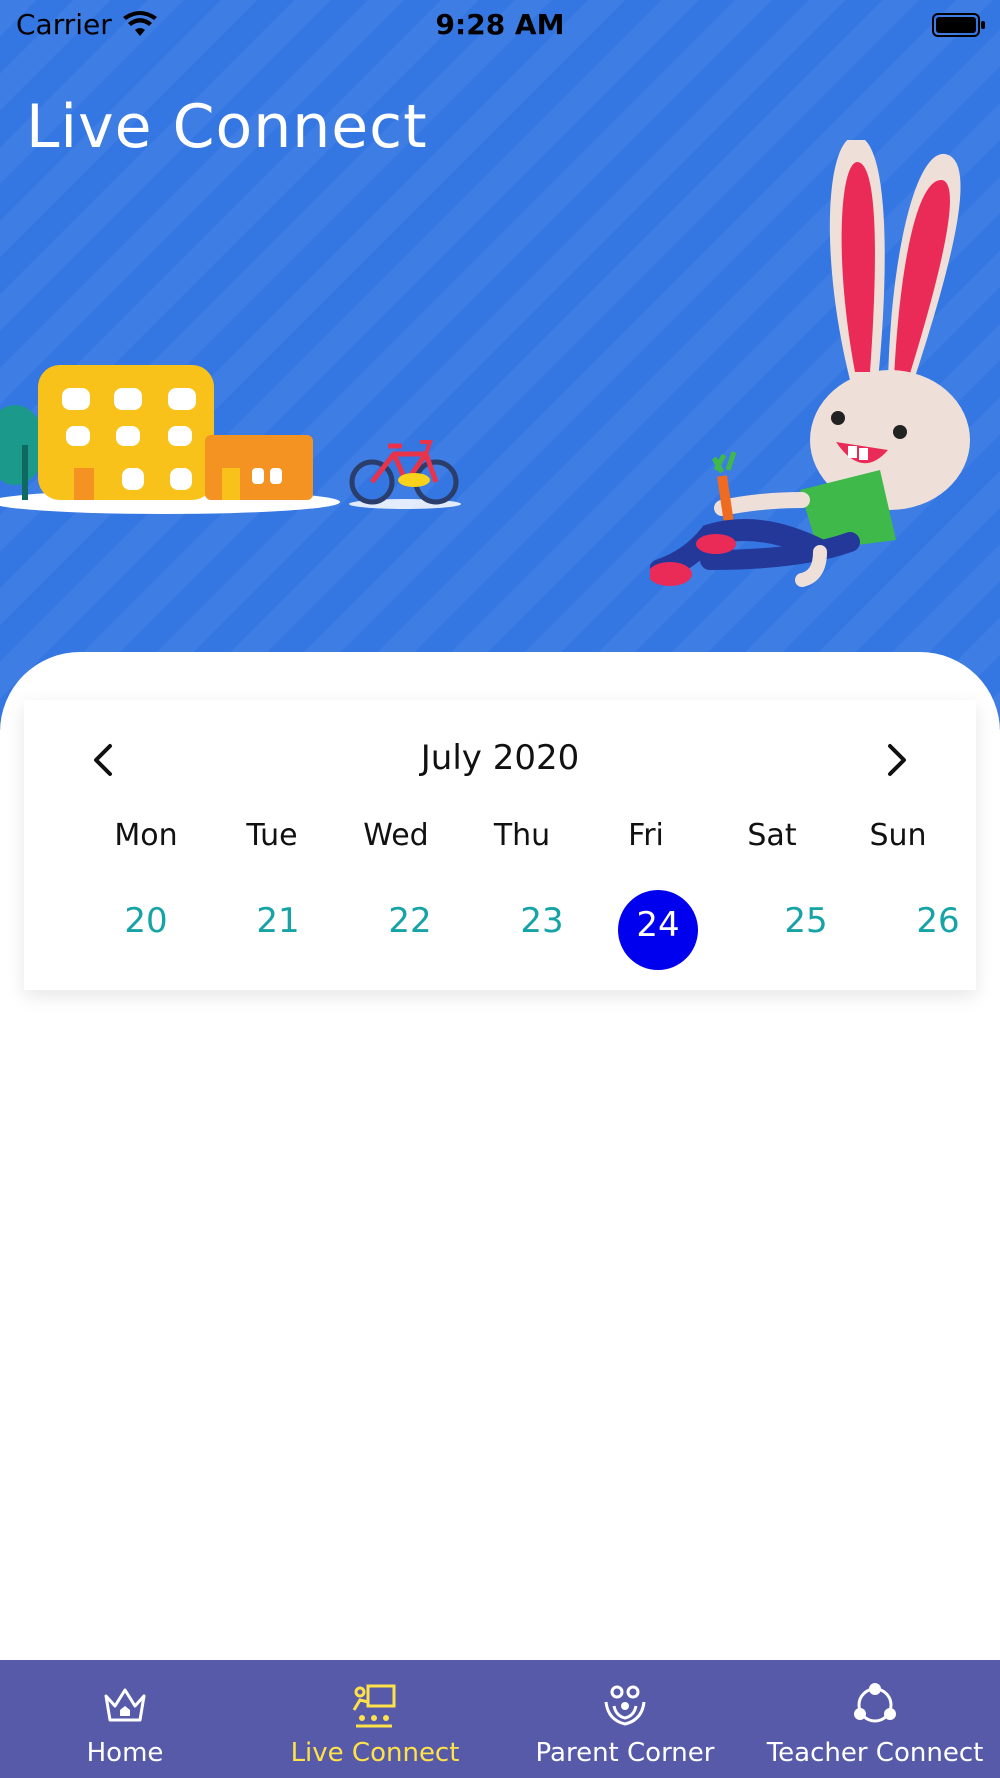 The width and height of the screenshot is (1000, 1778). What do you see at coordinates (272, 835) in the screenshot?
I see `weekday-label: Tue` at bounding box center [272, 835].